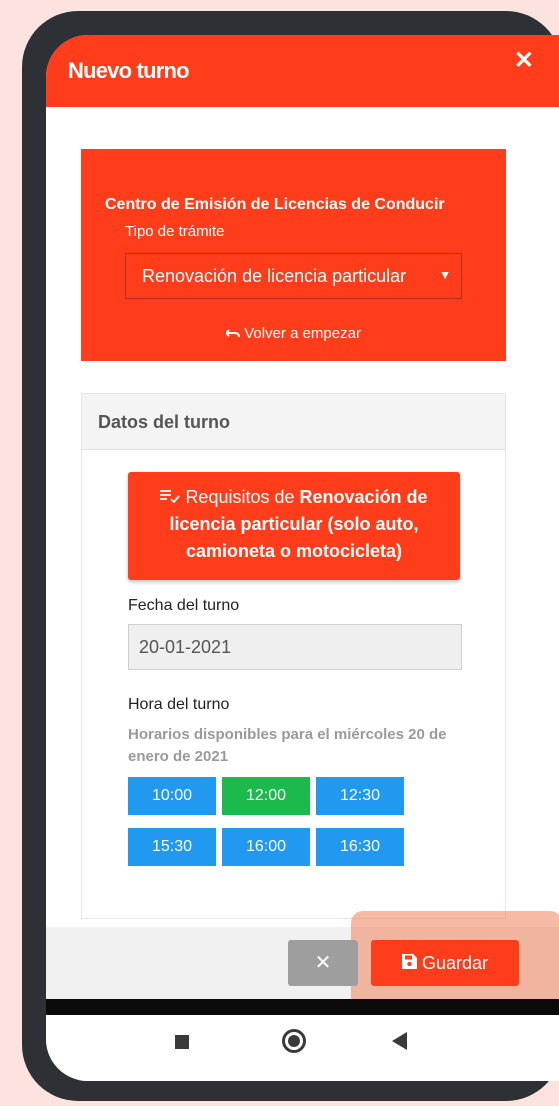  Describe the element at coordinates (399, 1041) in the screenshot. I see `back-triangle-icon` at that location.